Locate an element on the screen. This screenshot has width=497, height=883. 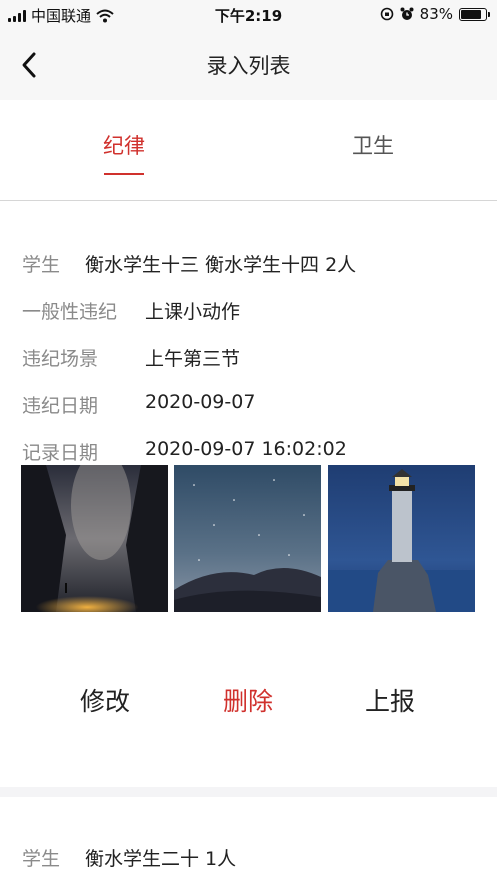
violation-type-label: 一般性违纪 is located at coordinates (70, 312).